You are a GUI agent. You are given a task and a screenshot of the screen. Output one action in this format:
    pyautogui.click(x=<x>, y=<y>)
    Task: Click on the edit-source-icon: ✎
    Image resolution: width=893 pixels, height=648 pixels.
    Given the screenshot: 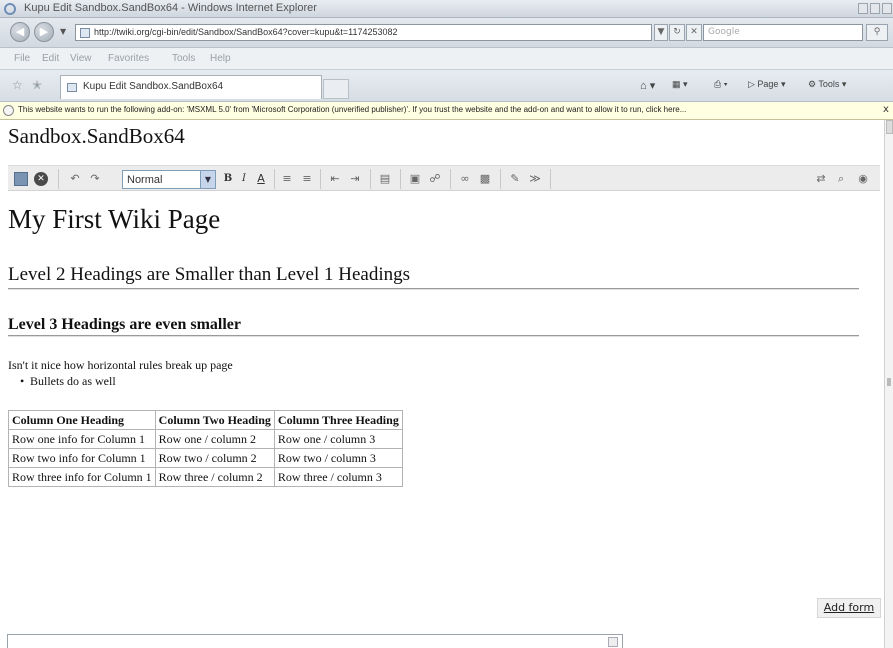 What is the action you would take?
    pyautogui.click(x=515, y=179)
    